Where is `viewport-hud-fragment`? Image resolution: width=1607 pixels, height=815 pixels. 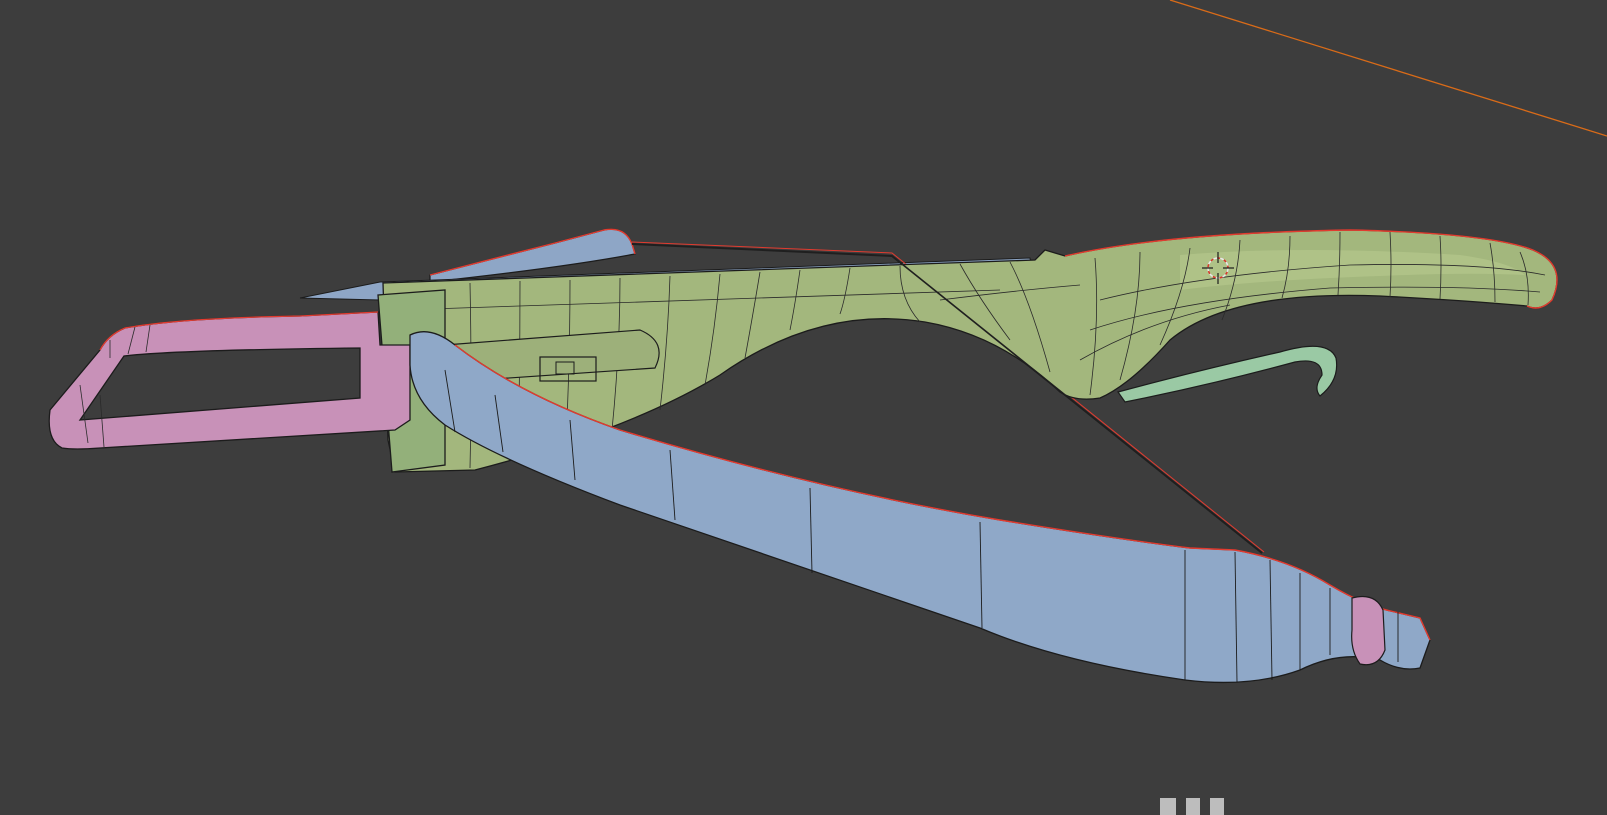 viewport-hud-fragment is located at coordinates (1192, 806).